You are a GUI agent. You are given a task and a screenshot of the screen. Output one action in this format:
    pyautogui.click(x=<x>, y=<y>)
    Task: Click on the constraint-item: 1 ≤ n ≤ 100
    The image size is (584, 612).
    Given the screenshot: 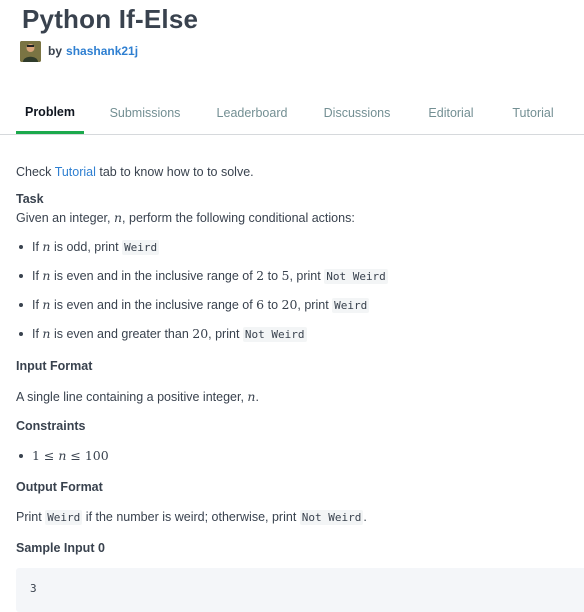 What is the action you would take?
    pyautogui.click(x=62, y=455)
    